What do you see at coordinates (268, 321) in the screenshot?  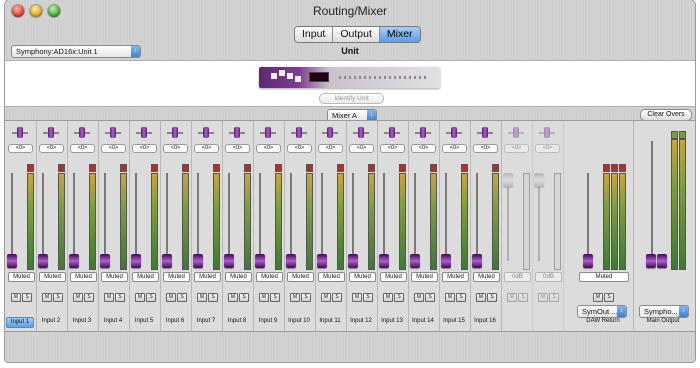 I see `channel-label: Input 9` at bounding box center [268, 321].